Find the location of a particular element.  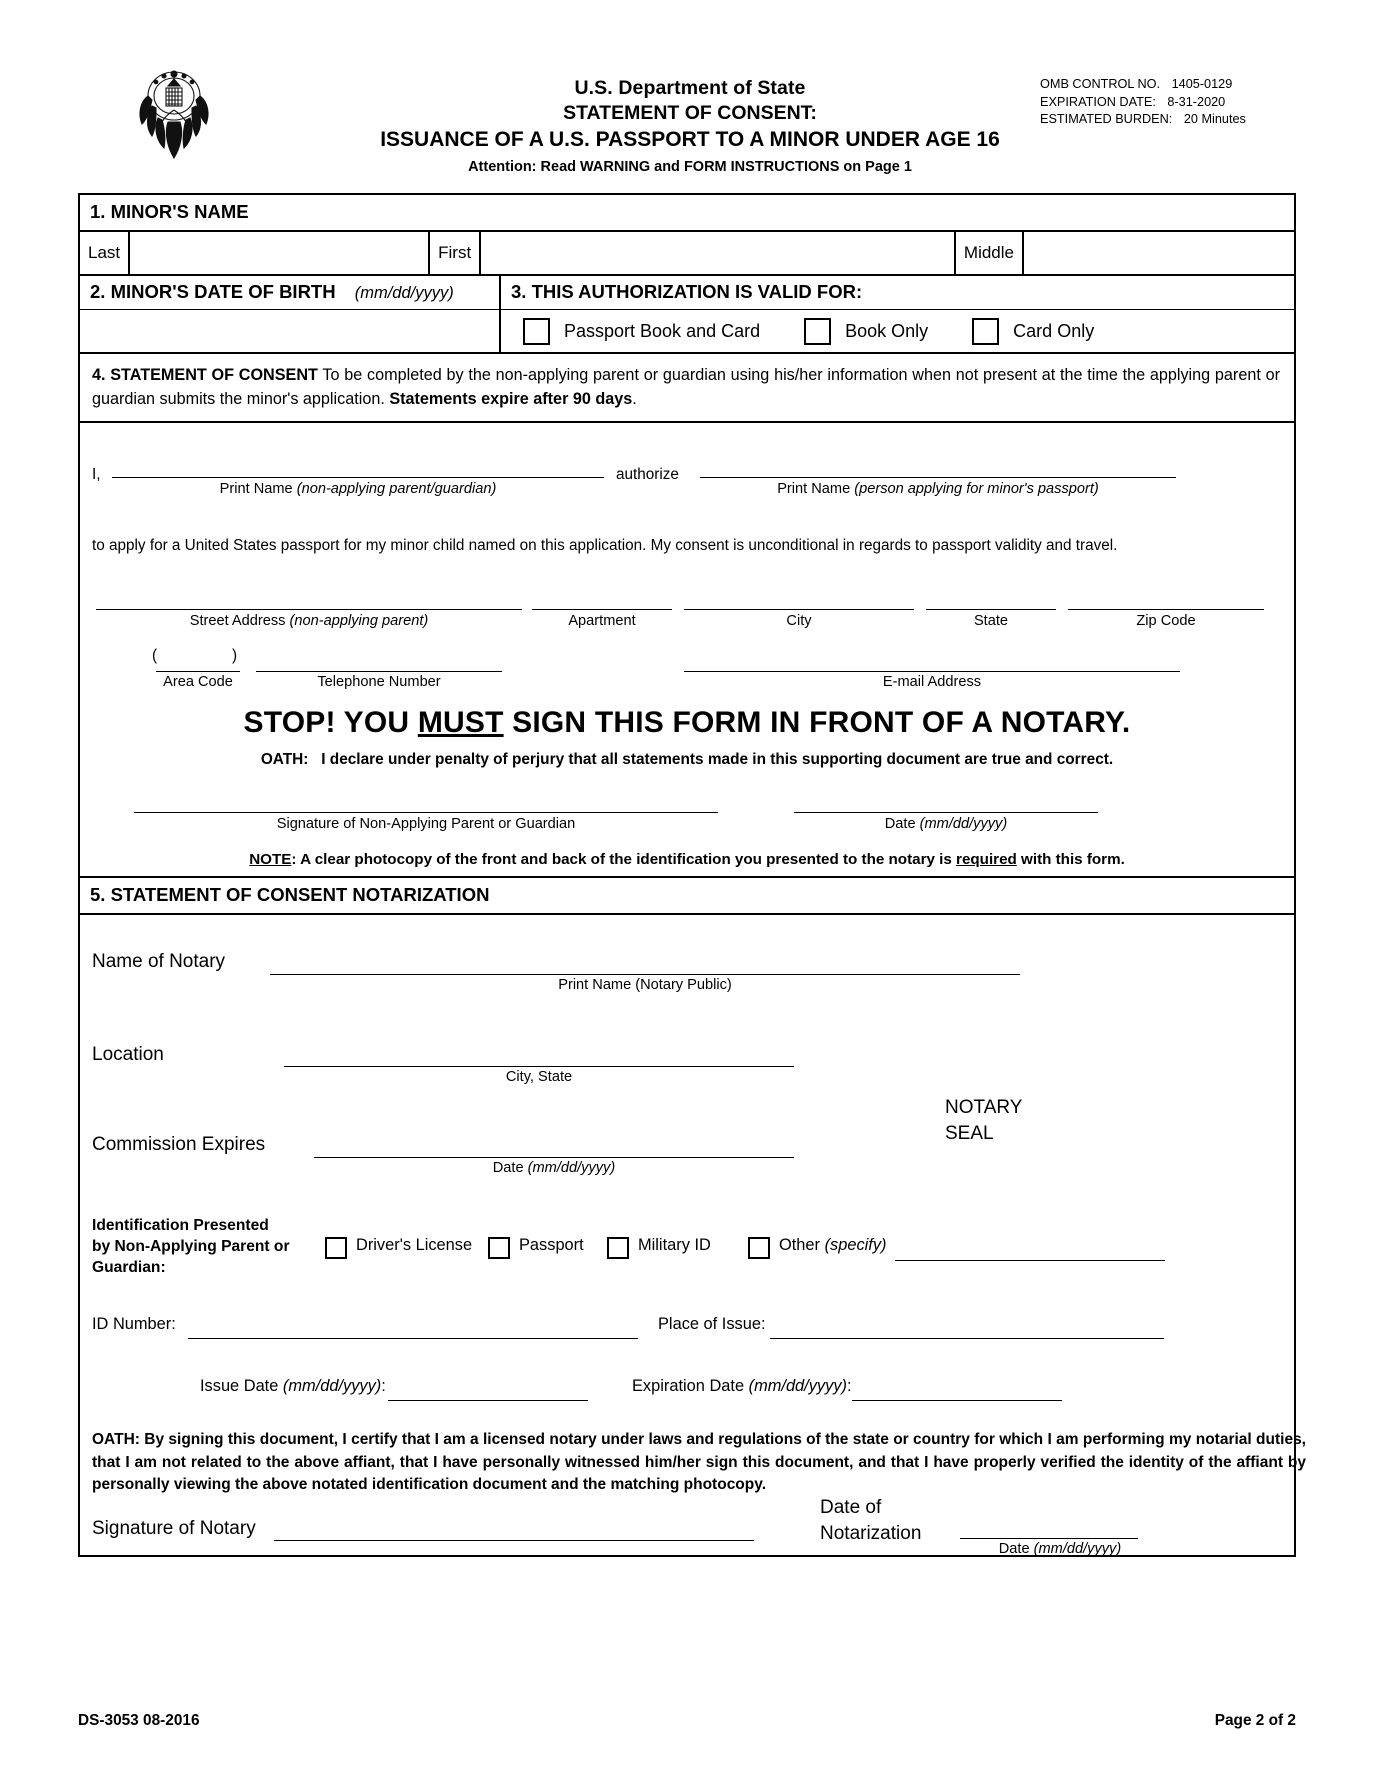

notary-seal-area: NOTARY SEAL is located at coordinates (983, 1121).